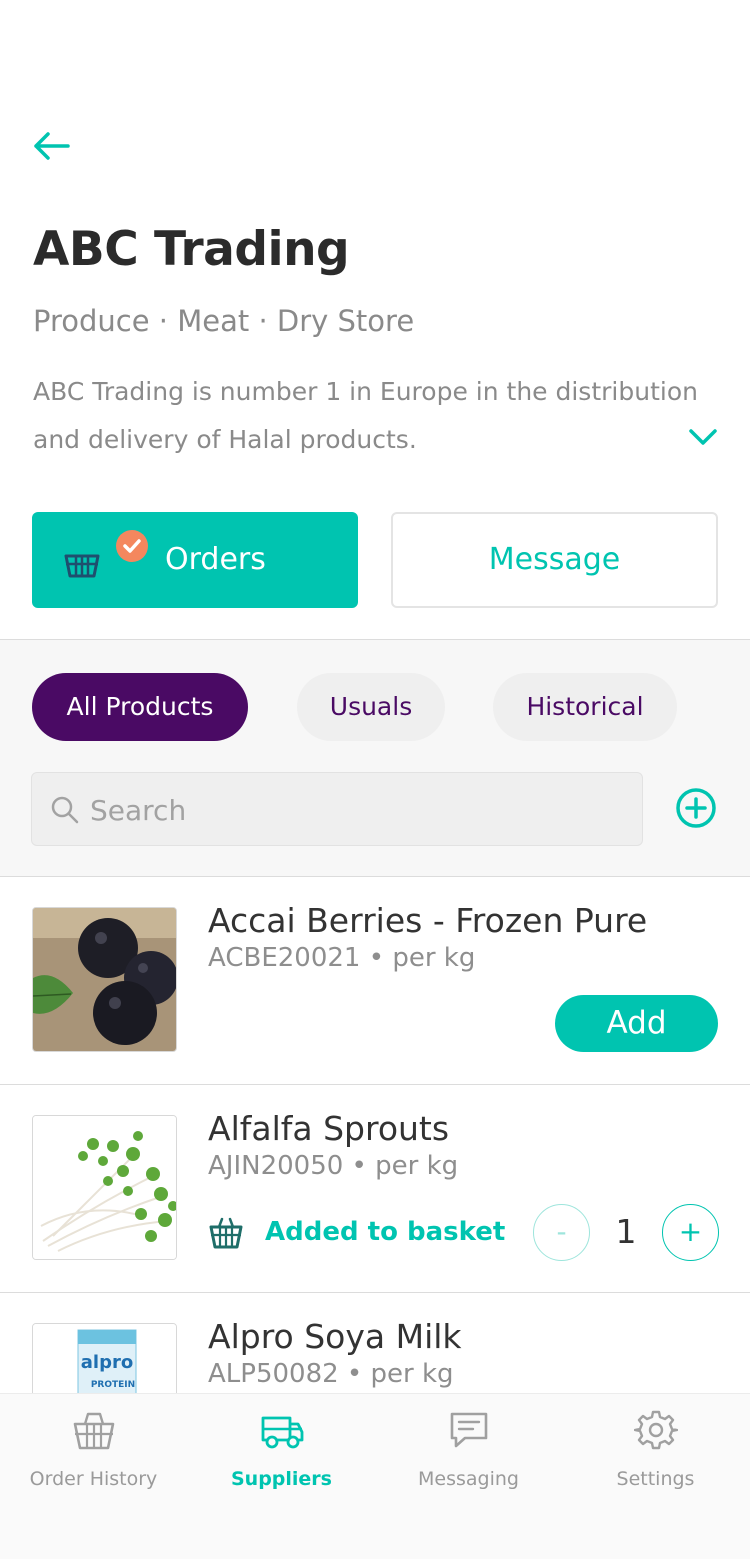 The height and width of the screenshot is (1559, 750). I want to click on product-name: Alpro Soya Milk, so click(335, 1336).